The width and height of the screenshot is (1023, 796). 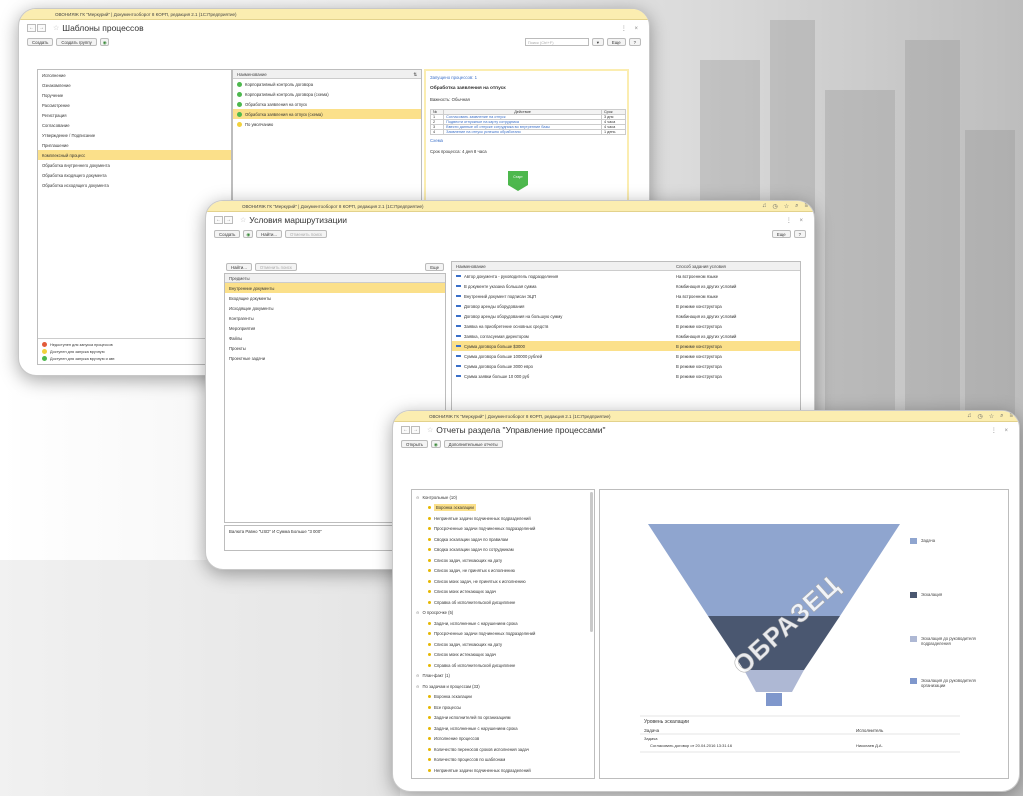 What do you see at coordinates (503, 760) in the screenshot?
I see `report-item: Количество процессов по шаблонам` at bounding box center [503, 760].